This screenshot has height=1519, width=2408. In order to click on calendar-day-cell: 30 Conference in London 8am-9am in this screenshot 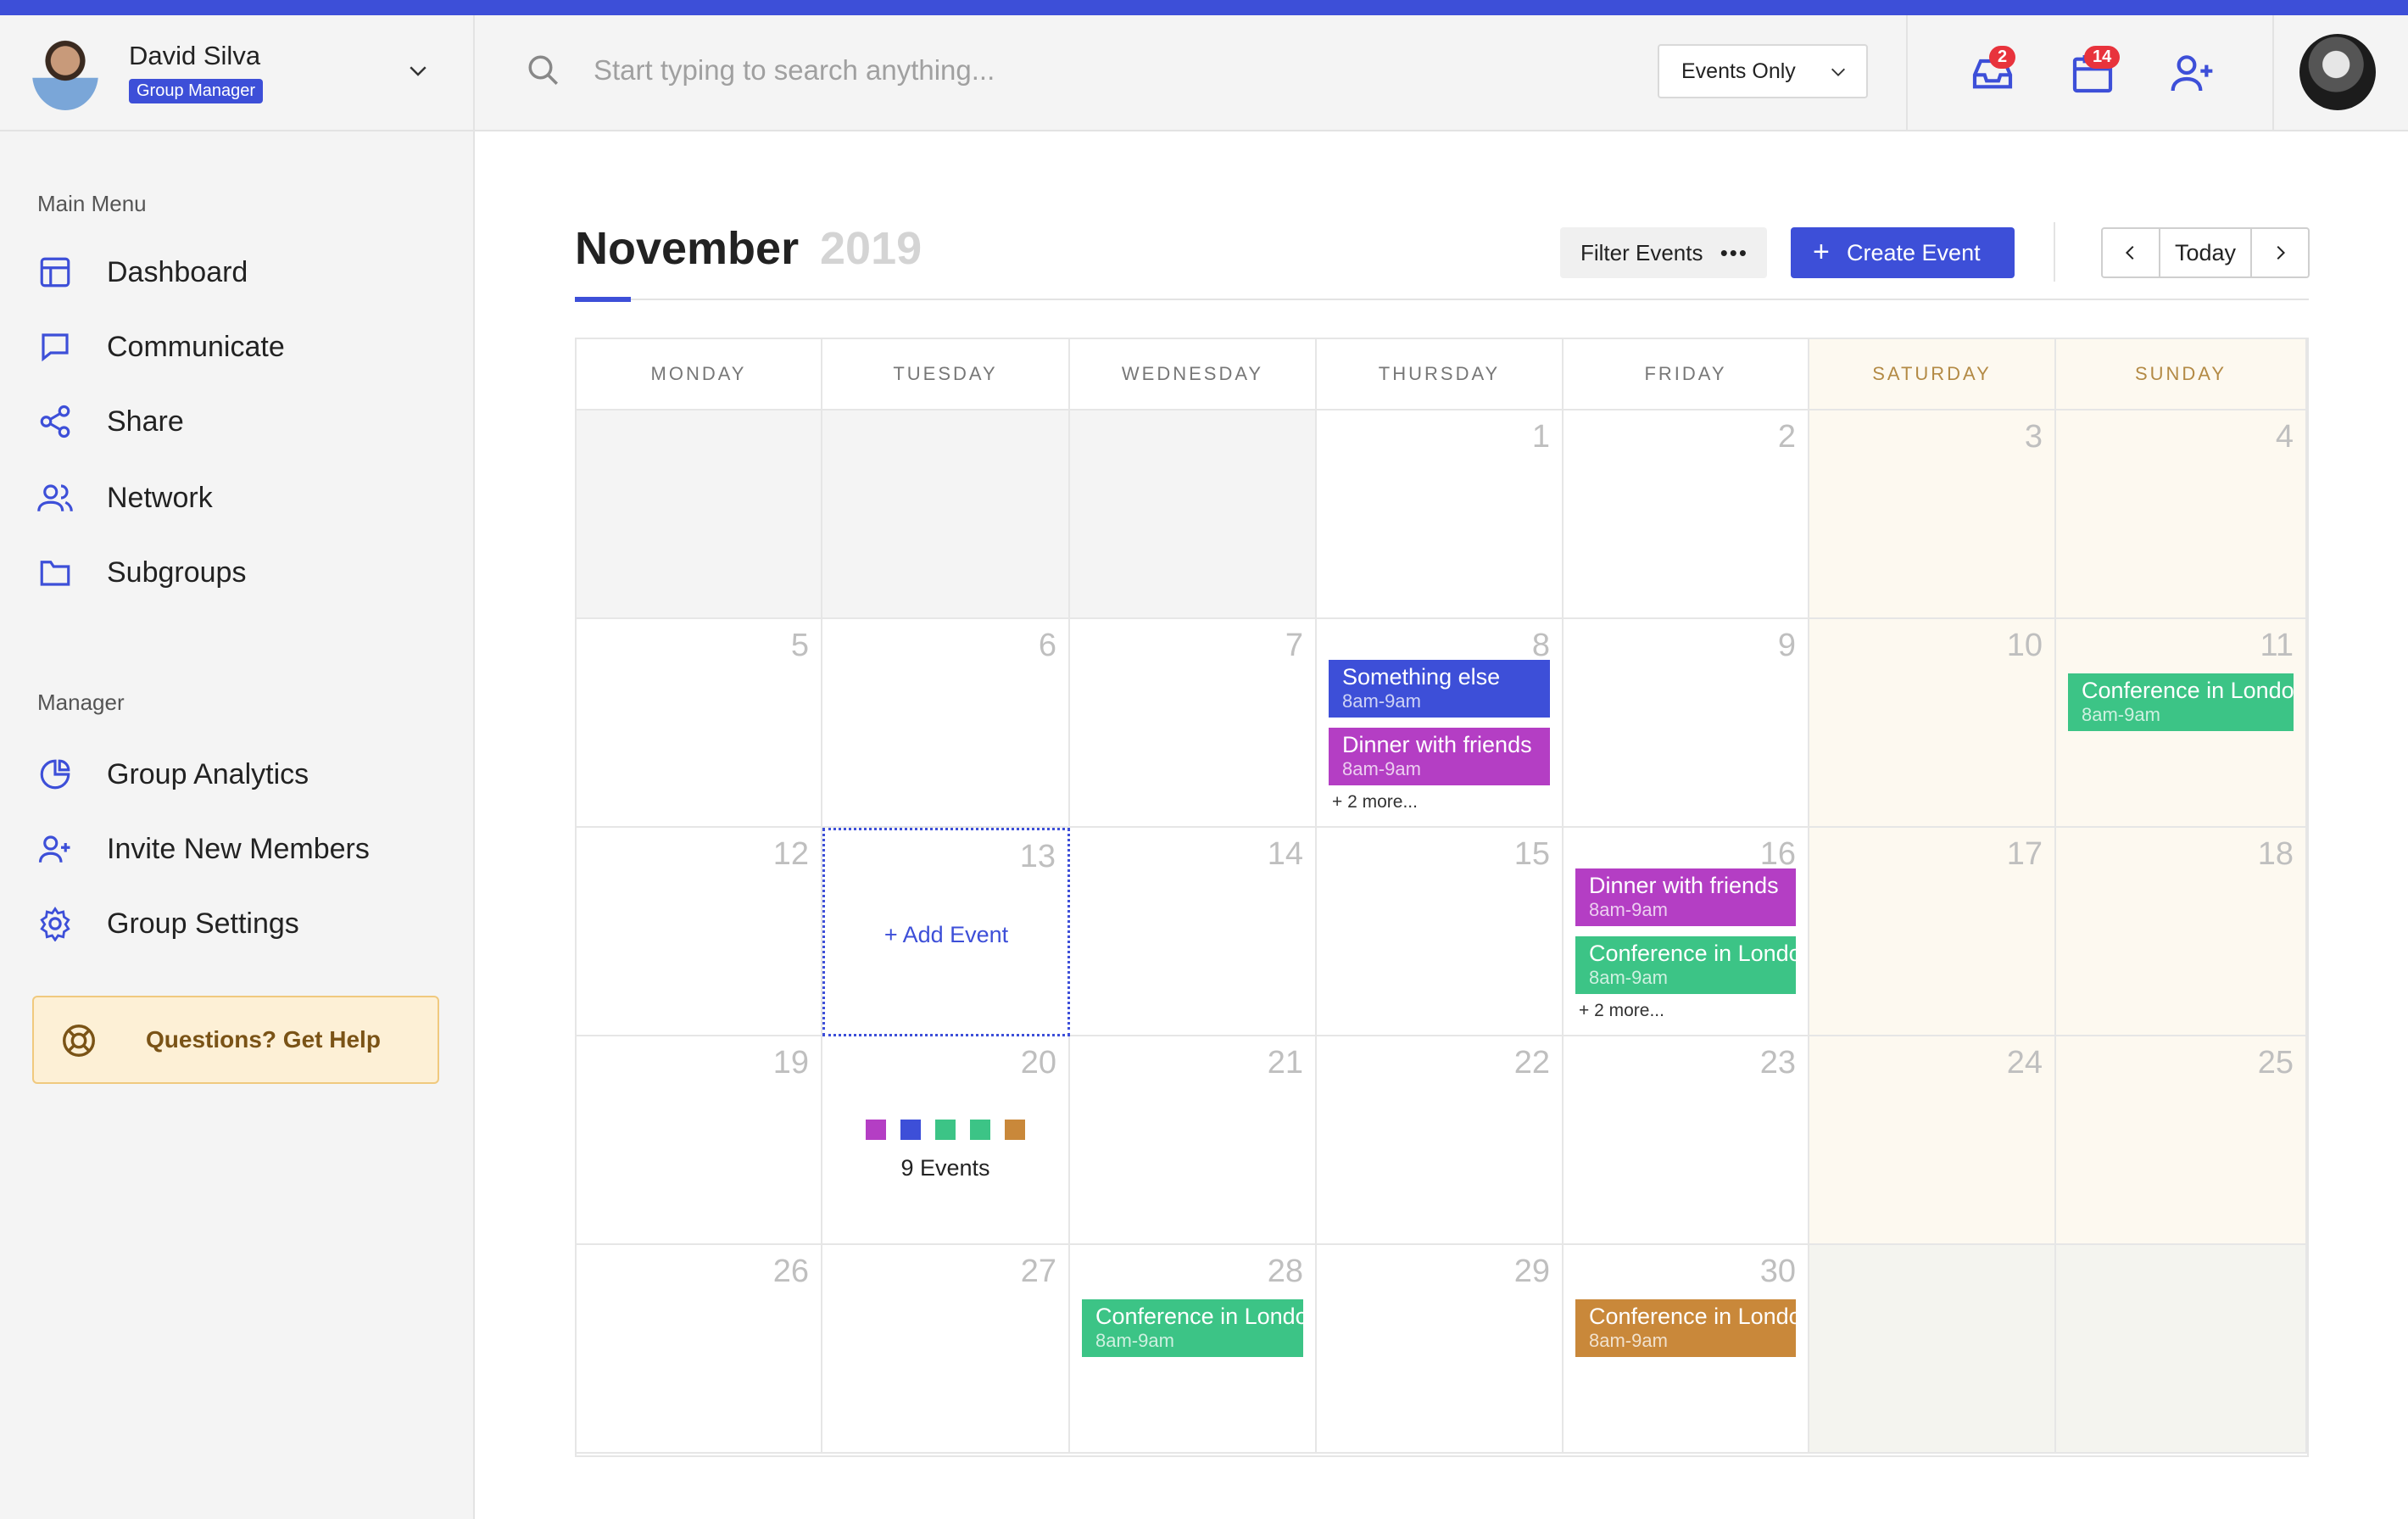, I will do `click(1686, 1349)`.